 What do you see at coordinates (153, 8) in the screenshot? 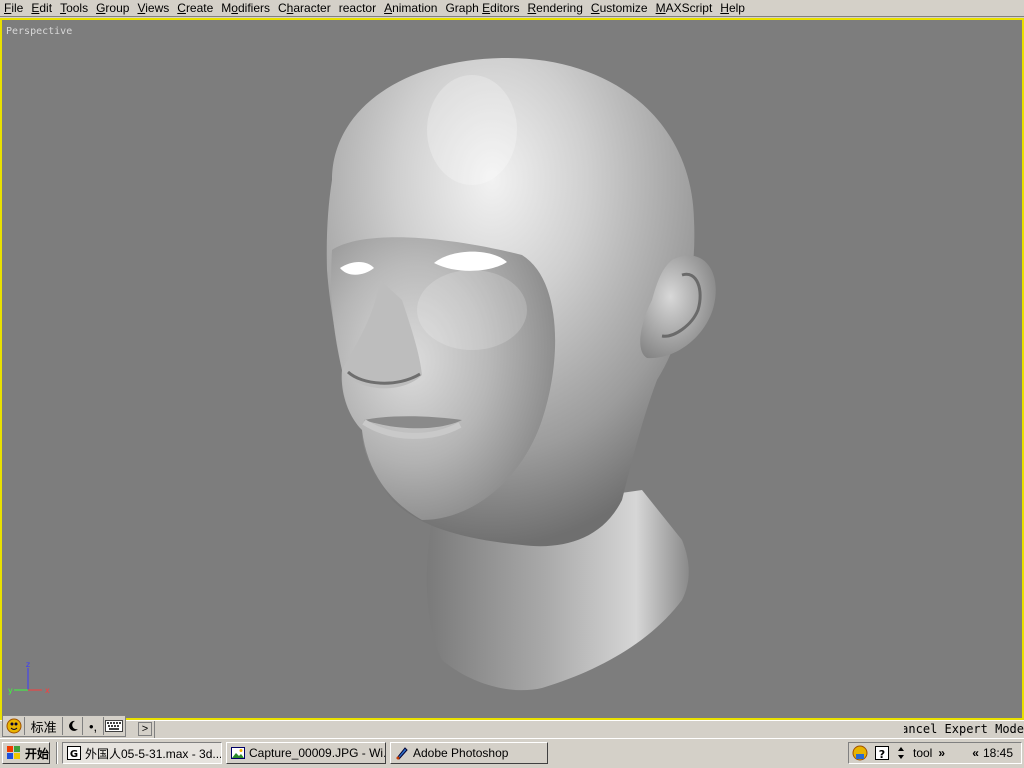
I see `menu-views: Views` at bounding box center [153, 8].